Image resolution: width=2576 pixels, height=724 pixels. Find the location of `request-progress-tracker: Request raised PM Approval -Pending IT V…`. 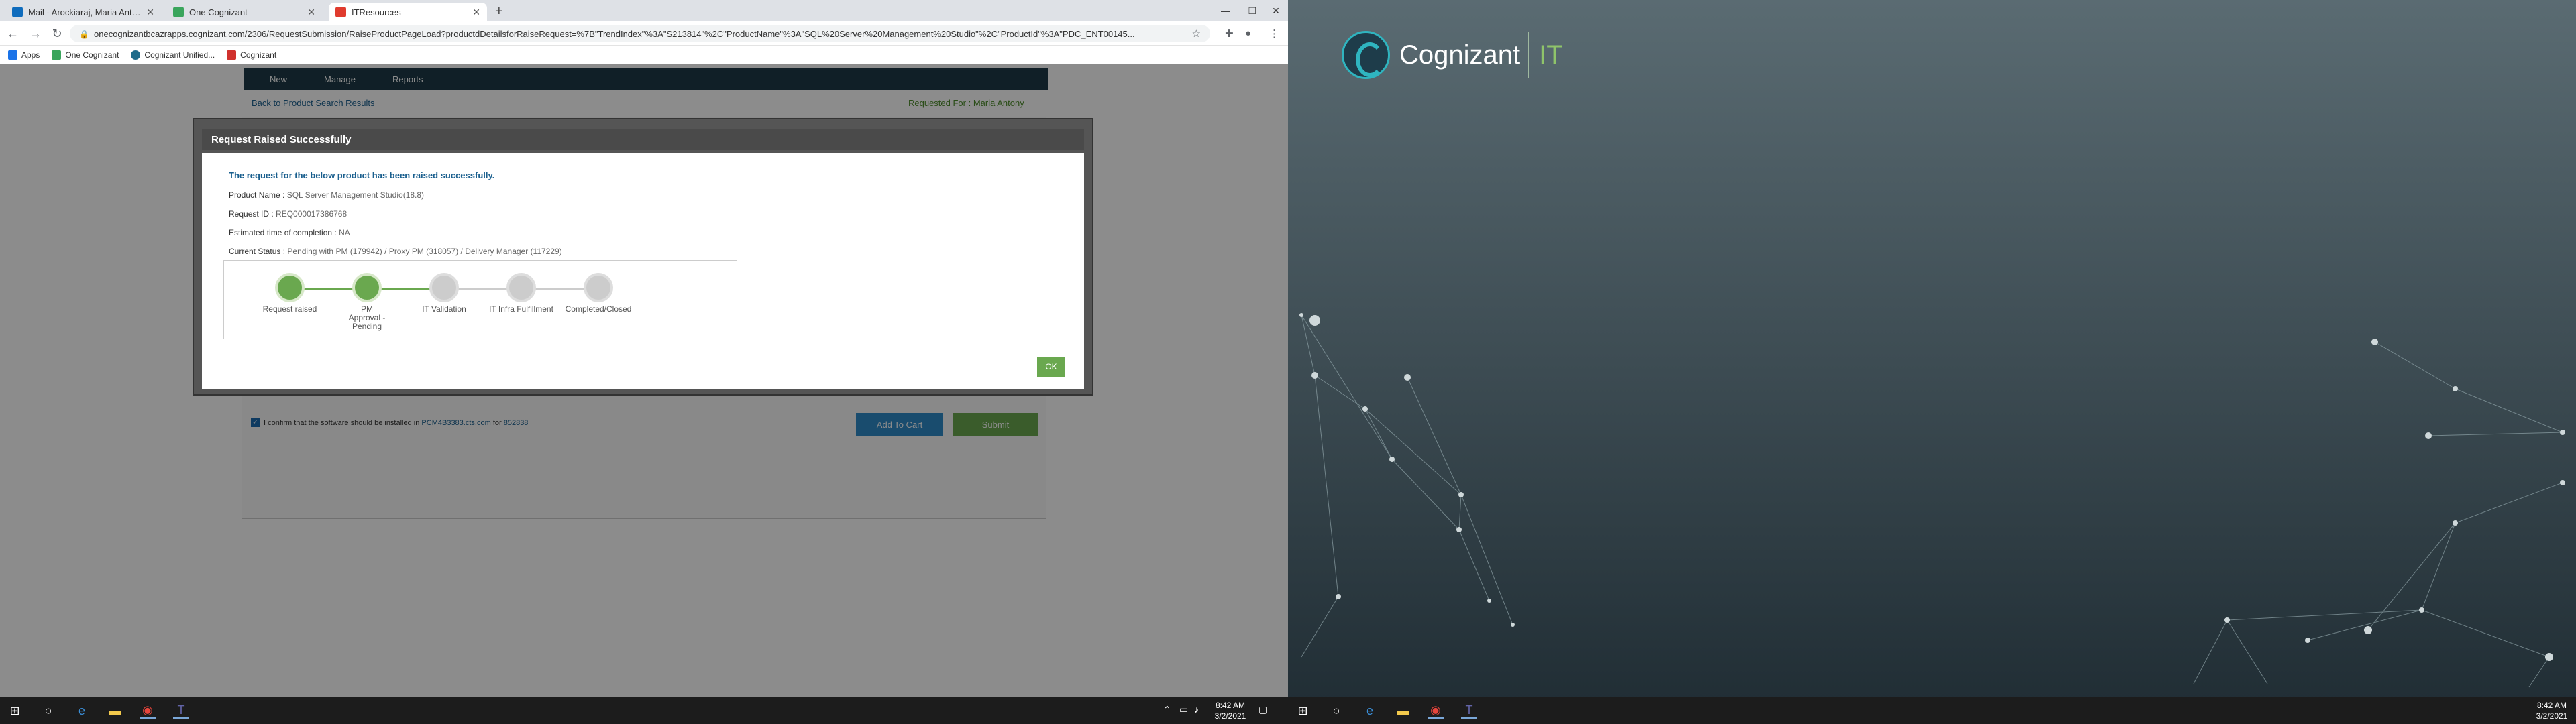

request-progress-tracker: Request raised PM Approval -Pending IT V… is located at coordinates (480, 299).